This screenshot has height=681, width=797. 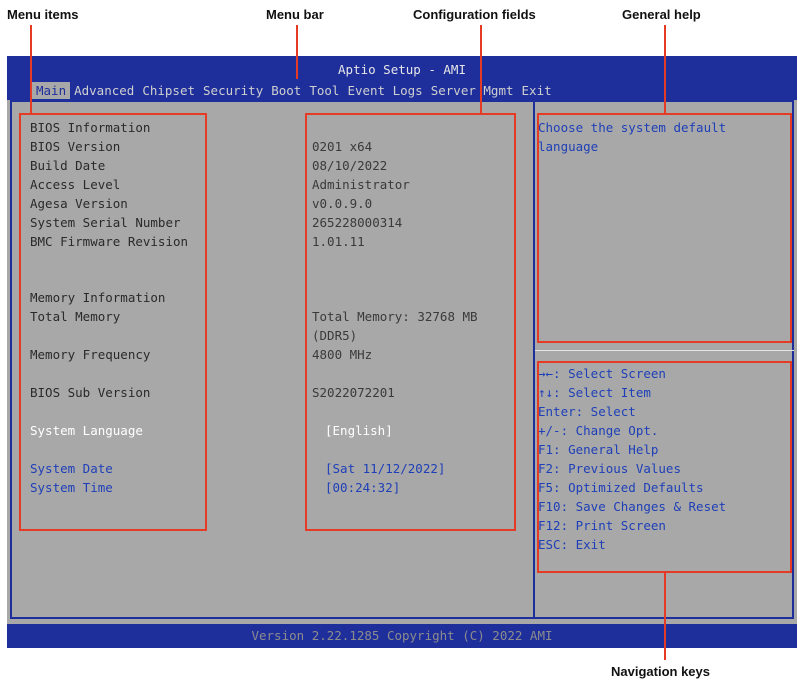 I want to click on menu-server-mgmt: Server Mgmt, so click(x=472, y=90).